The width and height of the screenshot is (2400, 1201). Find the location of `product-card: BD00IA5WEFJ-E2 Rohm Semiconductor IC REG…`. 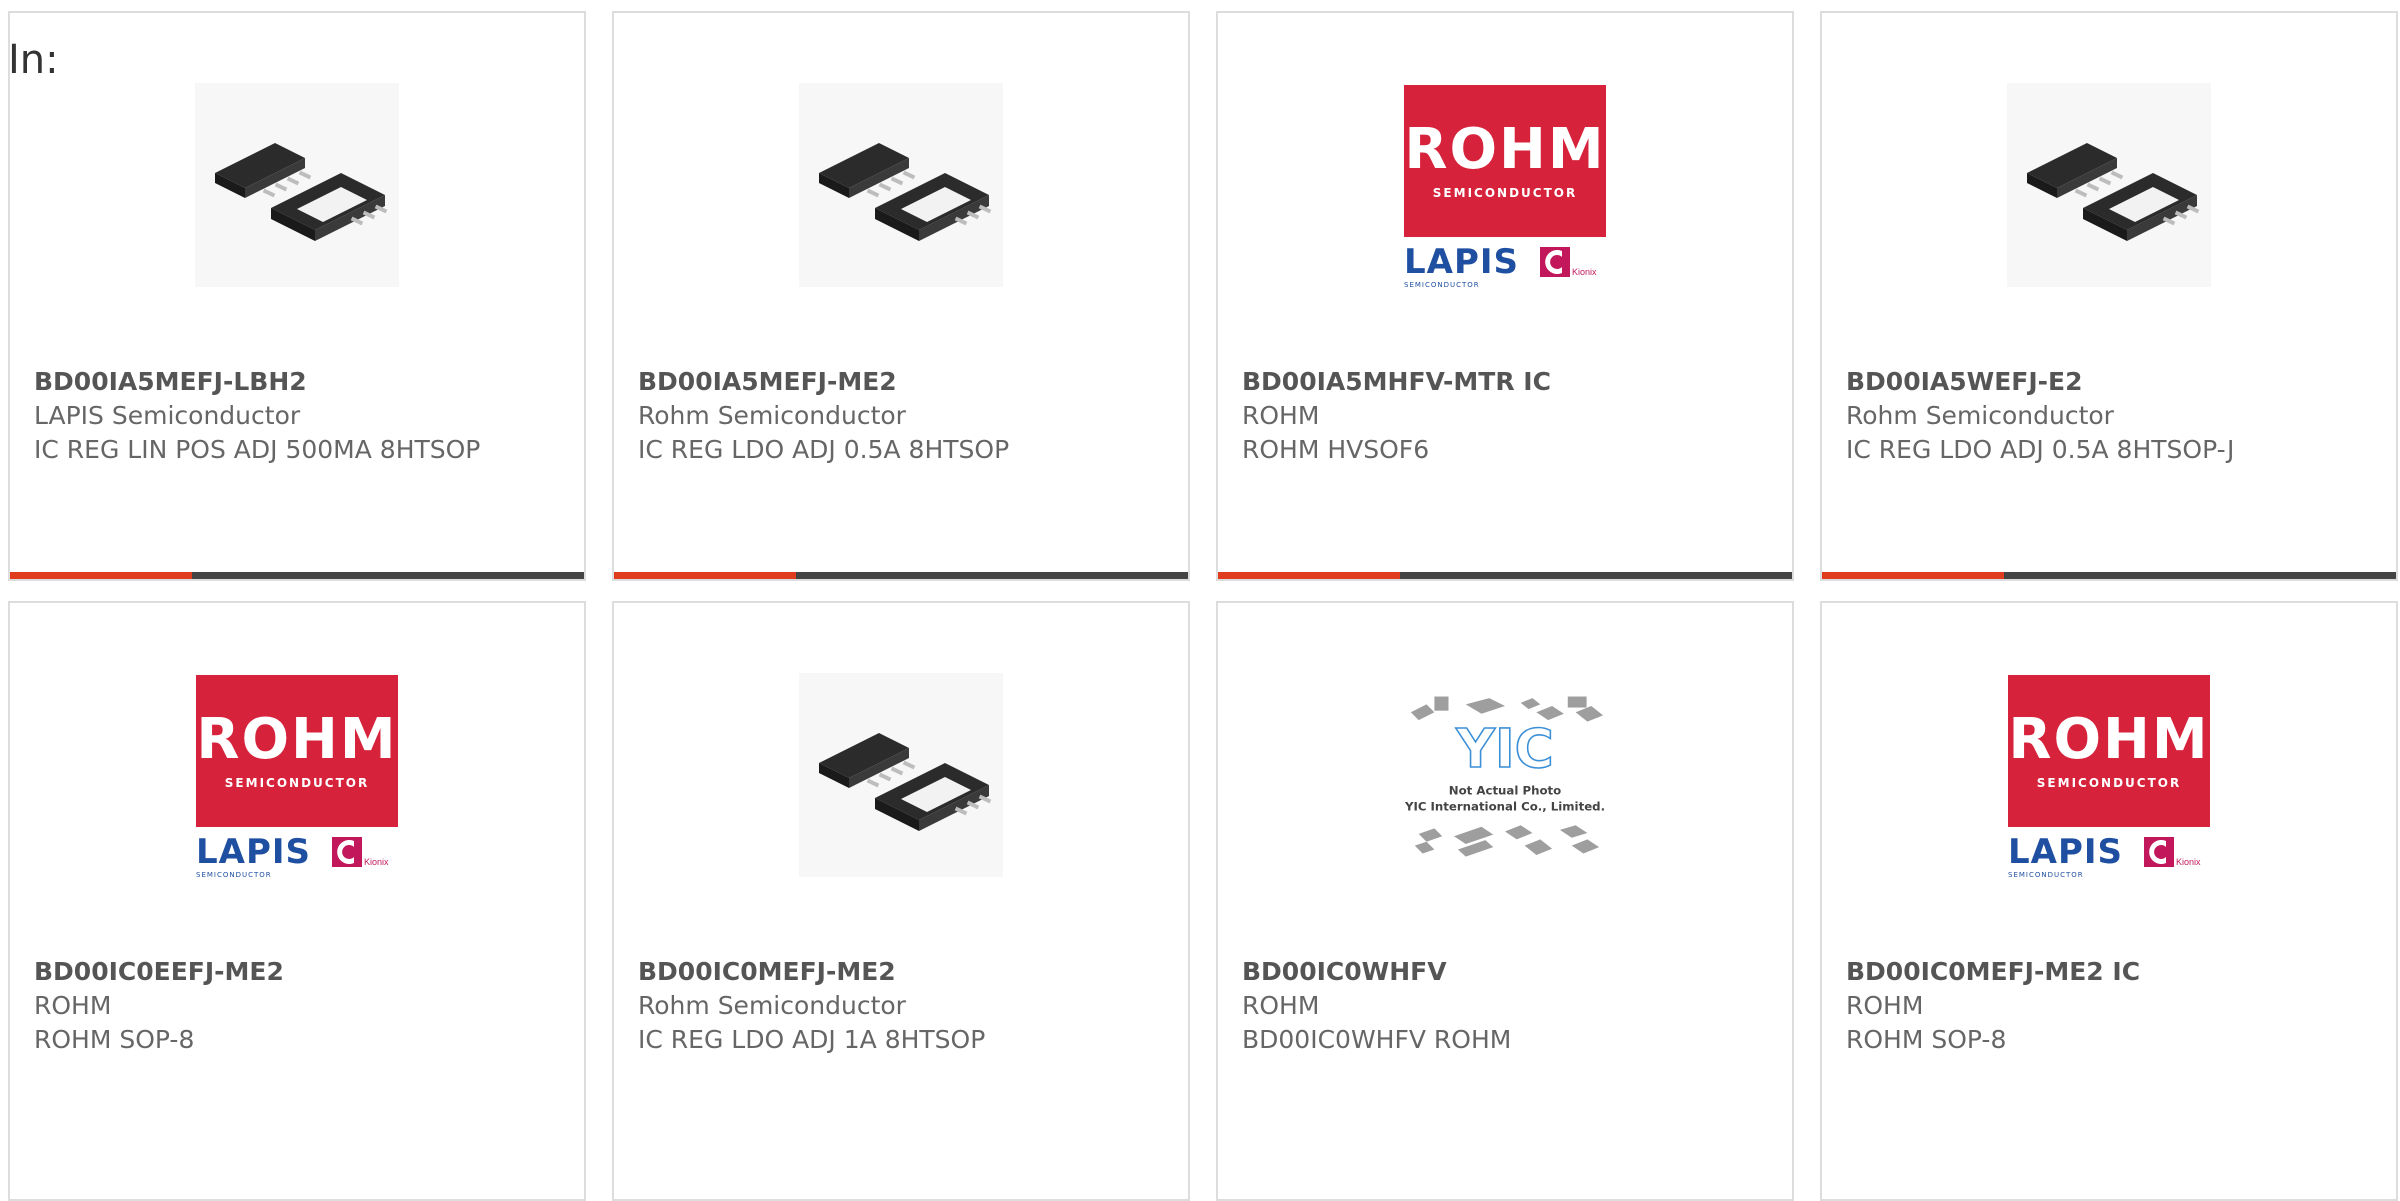

product-card: BD00IA5WEFJ-E2 Rohm Semiconductor IC REG… is located at coordinates (2109, 296).